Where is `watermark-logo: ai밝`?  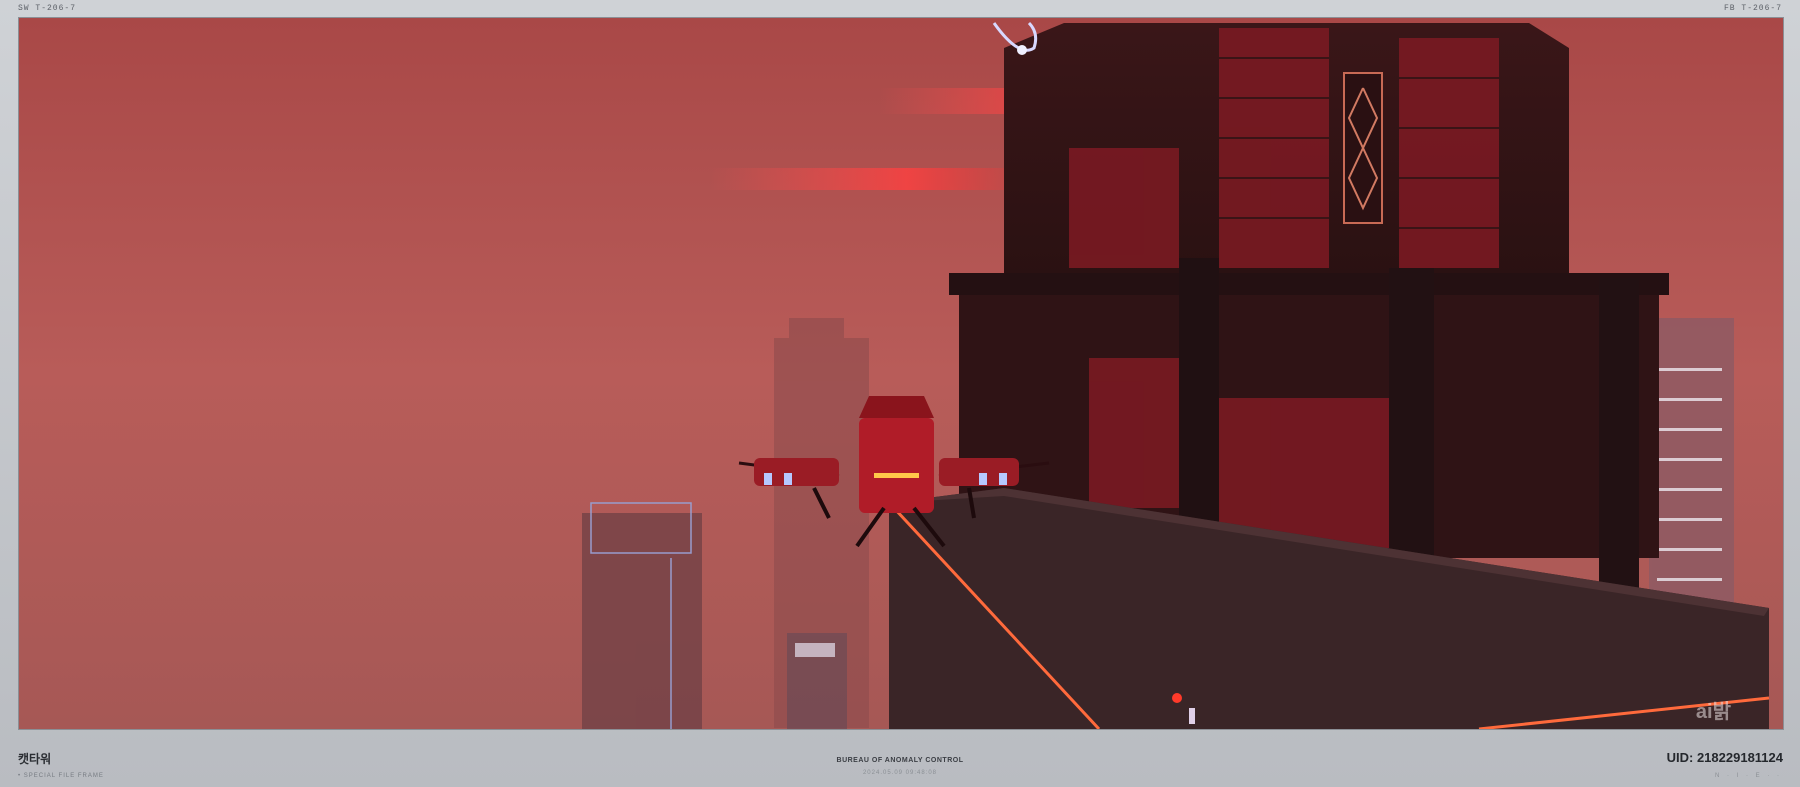
watermark-logo: ai밝 is located at coordinates (1714, 711).